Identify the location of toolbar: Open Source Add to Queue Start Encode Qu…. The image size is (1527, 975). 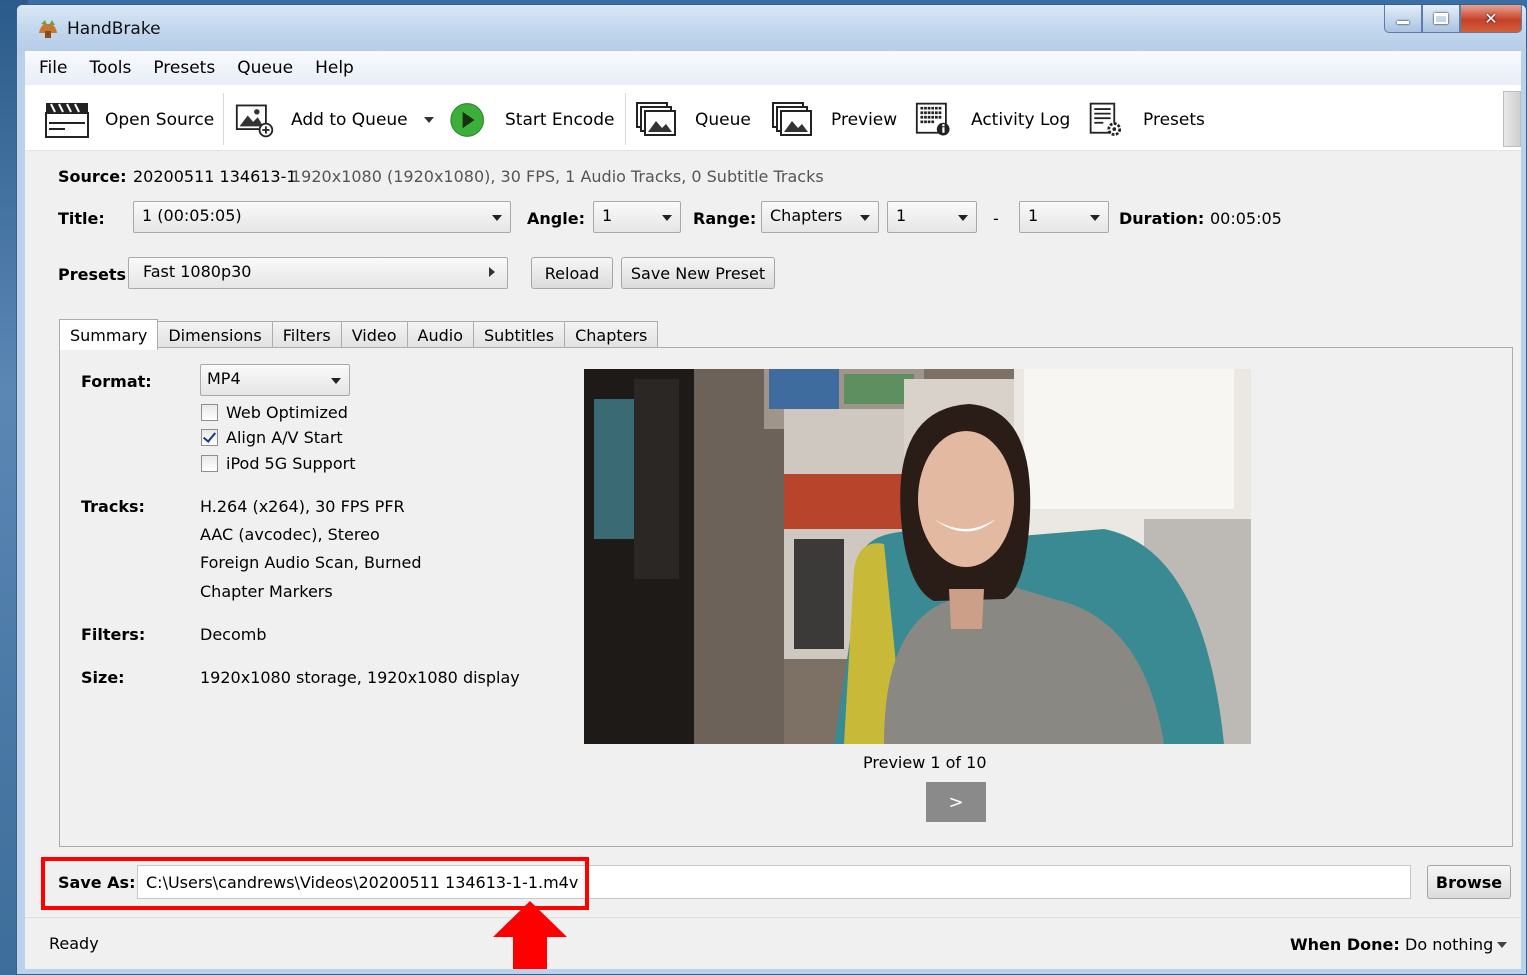
(773, 118).